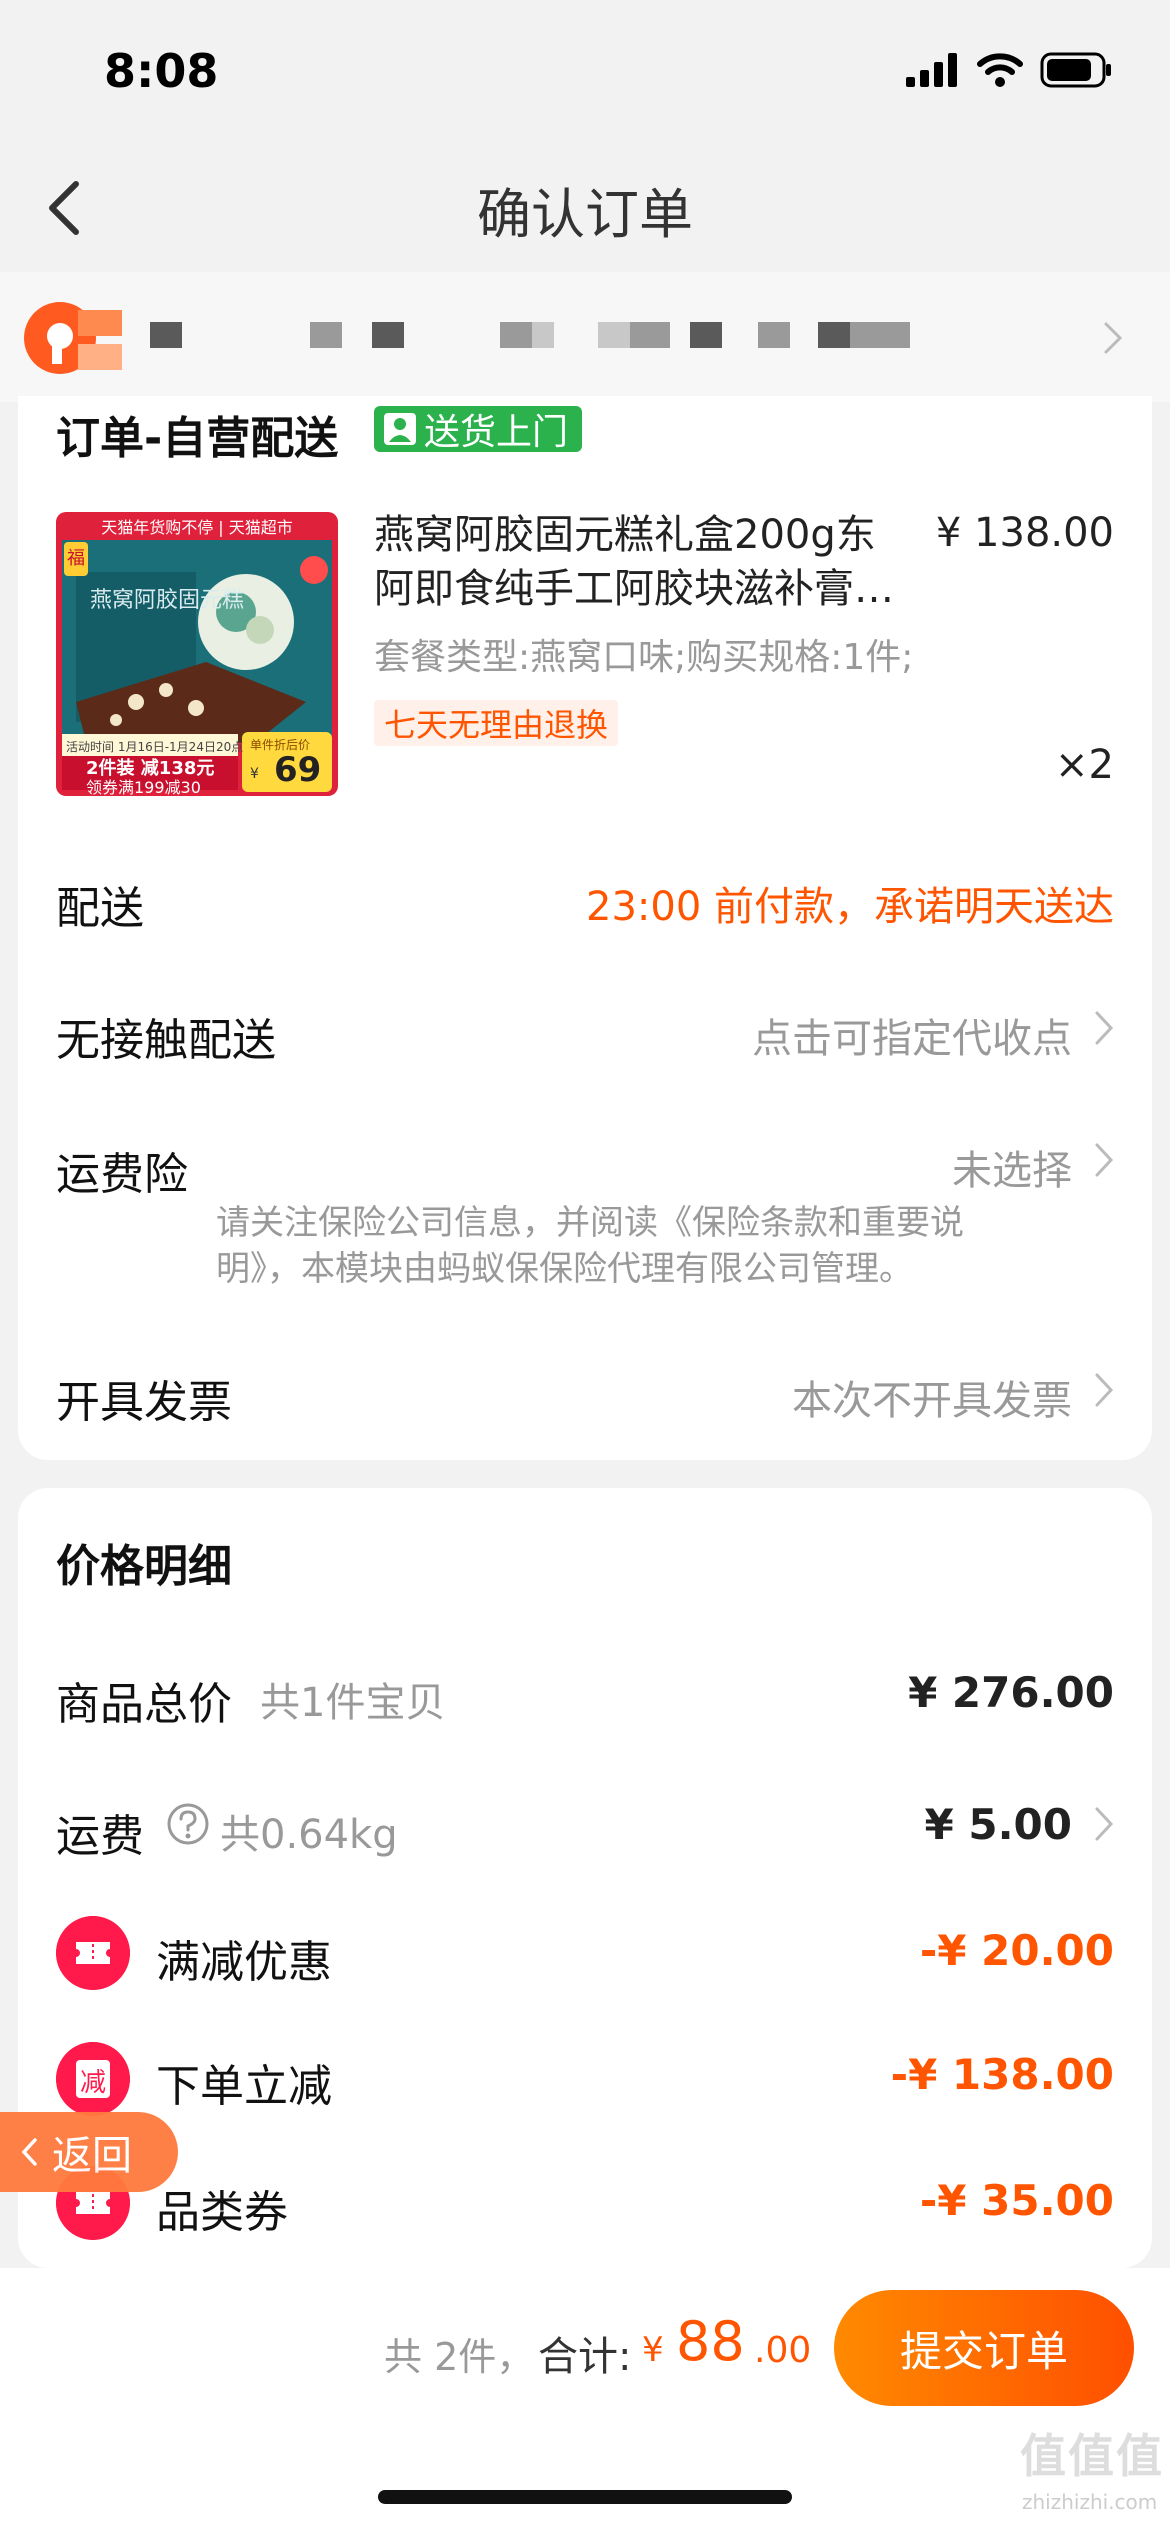 Image resolution: width=1170 pixels, height=2532 pixels. Describe the element at coordinates (100, 908) in the screenshot. I see `delivery-label: 配送` at that location.